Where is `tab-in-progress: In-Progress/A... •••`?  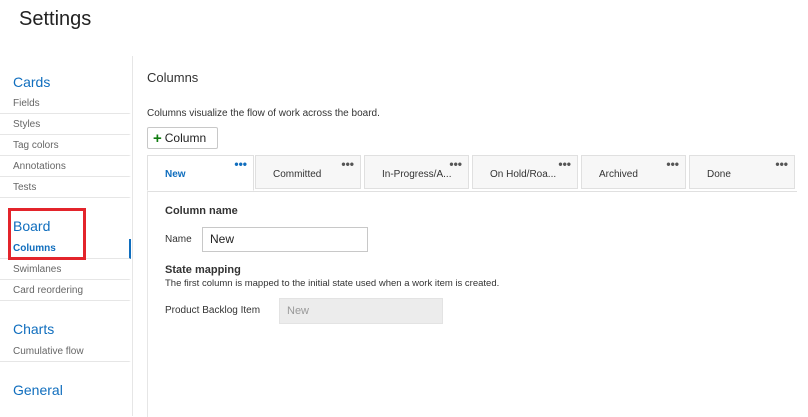
tab-in-progress: In-Progress/A... ••• is located at coordinates (416, 172).